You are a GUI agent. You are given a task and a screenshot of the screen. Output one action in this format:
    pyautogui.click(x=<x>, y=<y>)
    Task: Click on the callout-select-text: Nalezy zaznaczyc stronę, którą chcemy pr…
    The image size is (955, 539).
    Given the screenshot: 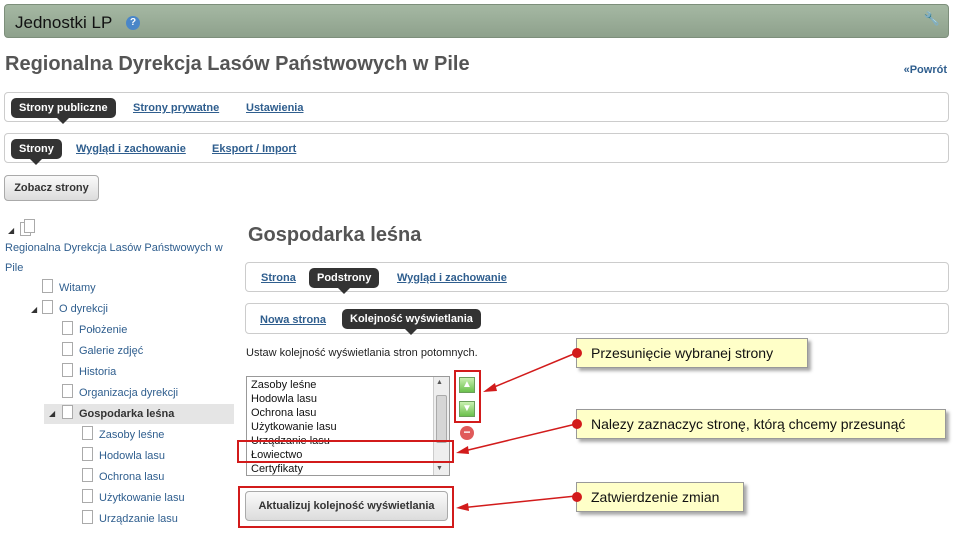 What is the action you would take?
    pyautogui.click(x=748, y=424)
    